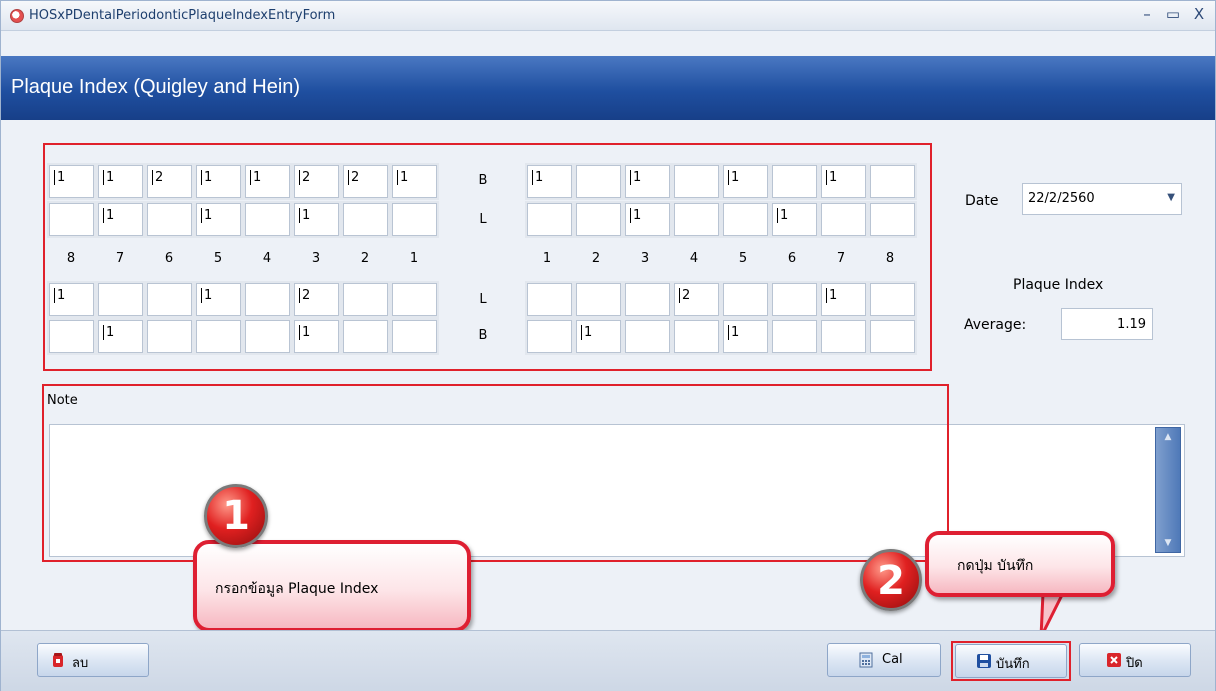 This screenshot has width=1216, height=691. I want to click on maximize-button: ▭, so click(1173, 14).